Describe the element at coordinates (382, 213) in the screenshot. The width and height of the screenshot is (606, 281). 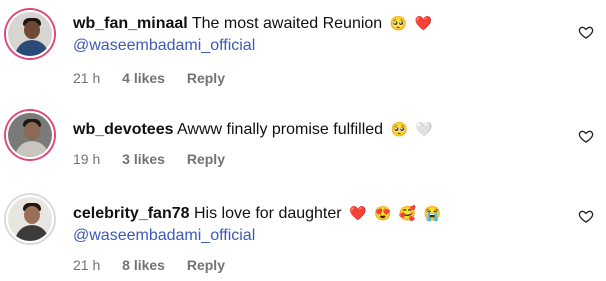
I see `heart-eyes-emoji: 😍` at that location.